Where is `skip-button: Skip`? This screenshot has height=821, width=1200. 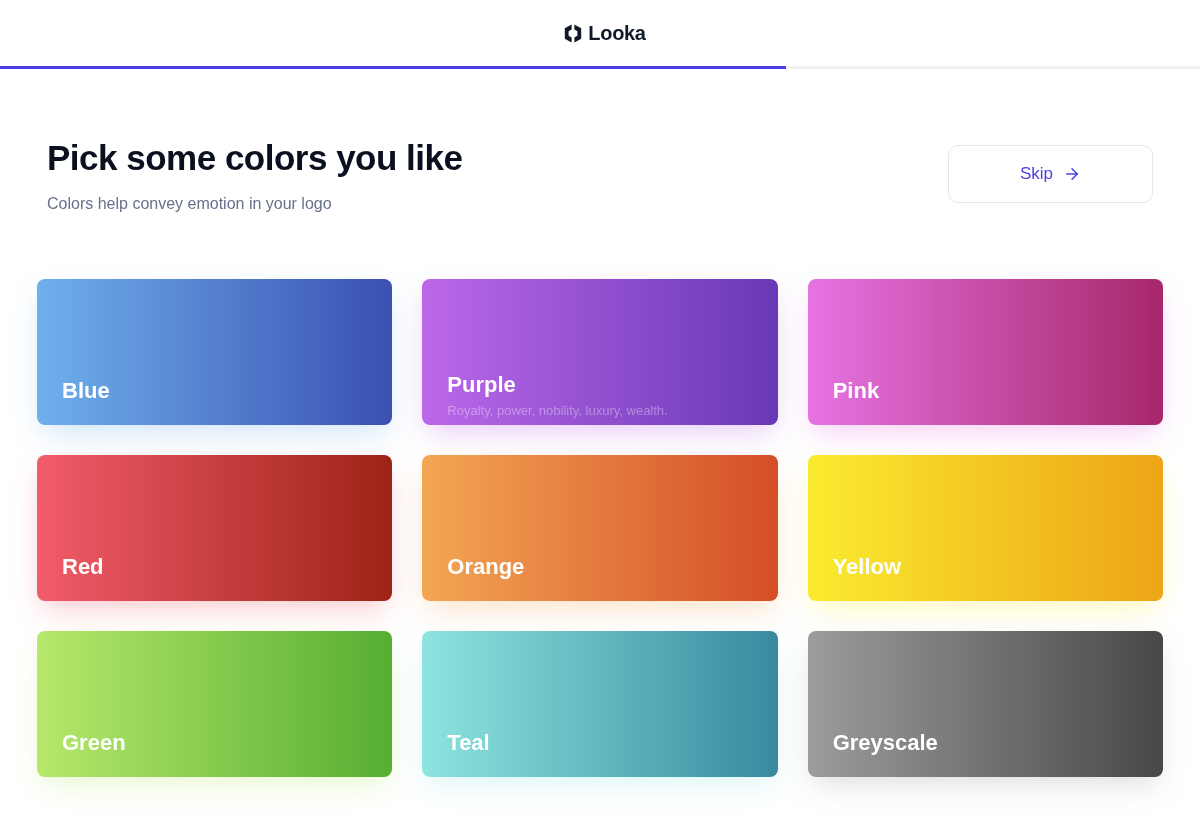
skip-button: Skip is located at coordinates (1050, 174).